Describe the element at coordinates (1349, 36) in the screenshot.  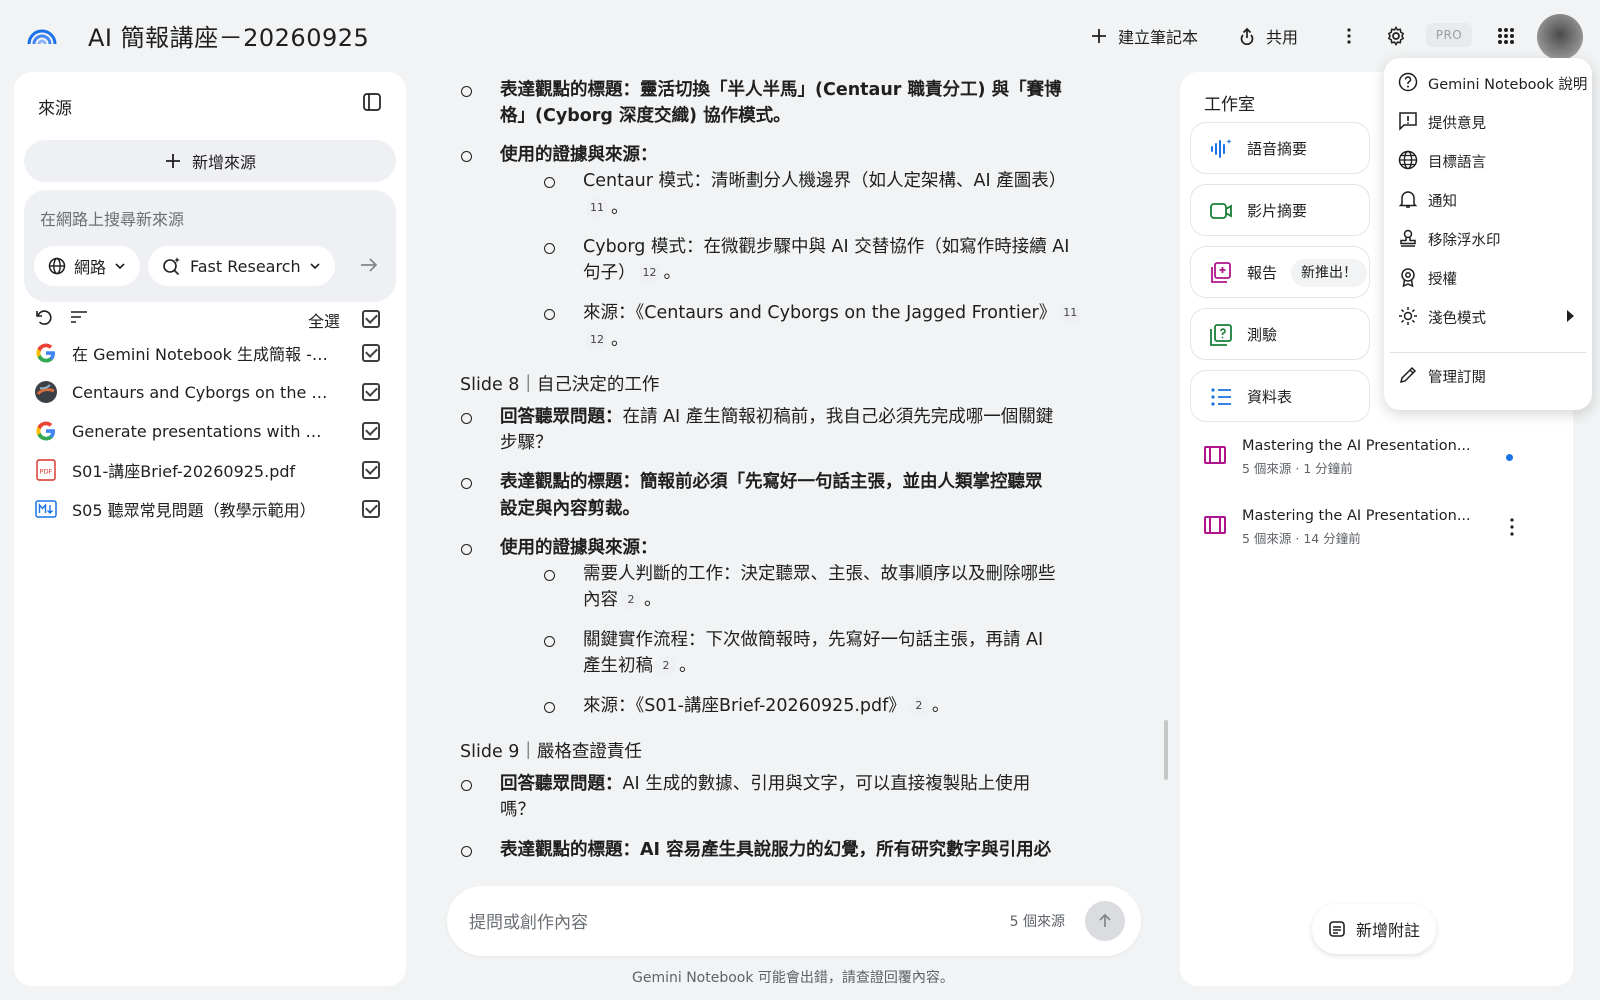
I see `more-options-button` at that location.